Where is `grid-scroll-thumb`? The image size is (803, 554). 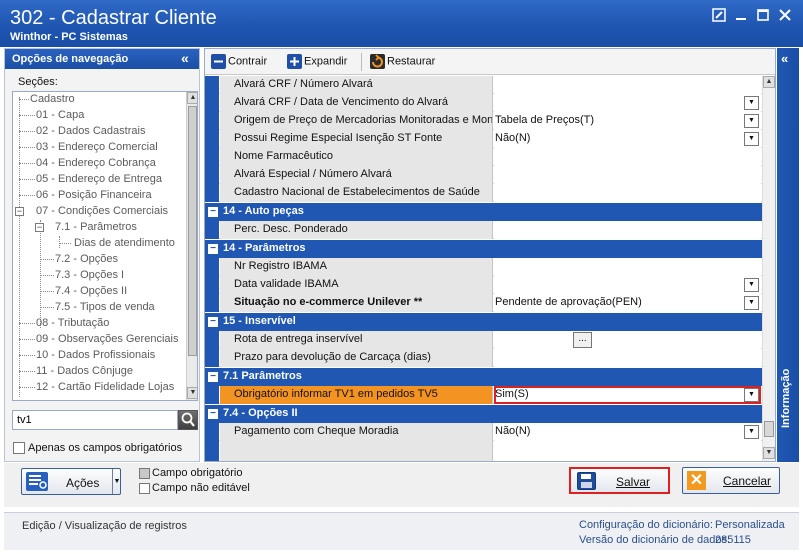
grid-scroll-thumb is located at coordinates (769, 429).